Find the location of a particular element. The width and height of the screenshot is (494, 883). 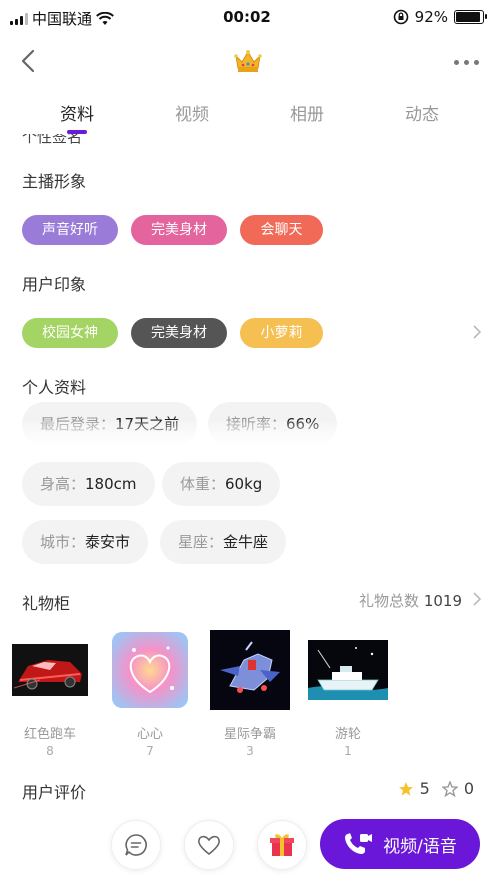

profile-key: 星座： is located at coordinates (201, 542).